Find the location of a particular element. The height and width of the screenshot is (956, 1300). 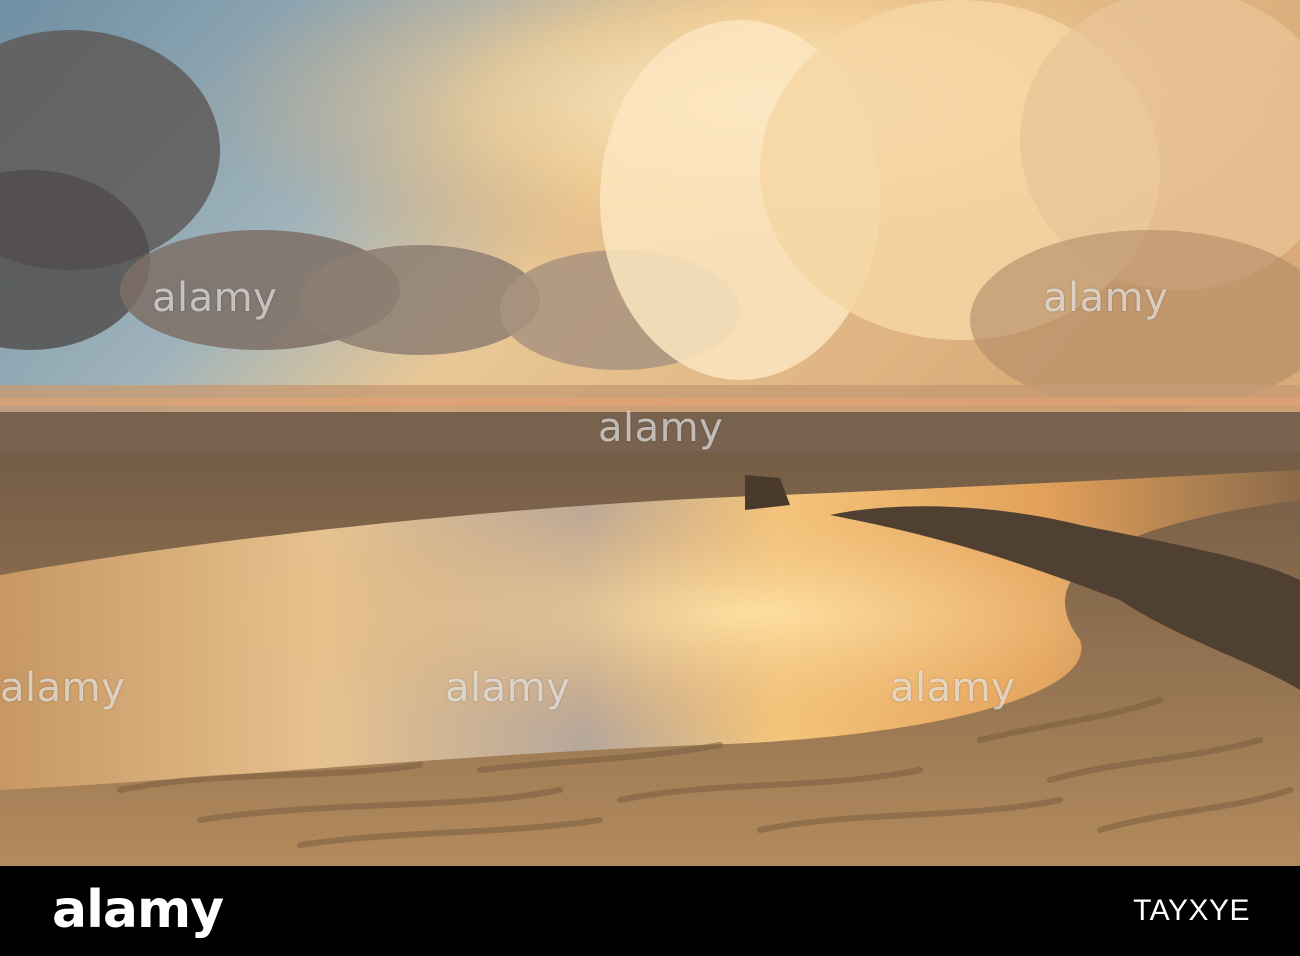

alamy-logo: alamy is located at coordinates (138, 910).